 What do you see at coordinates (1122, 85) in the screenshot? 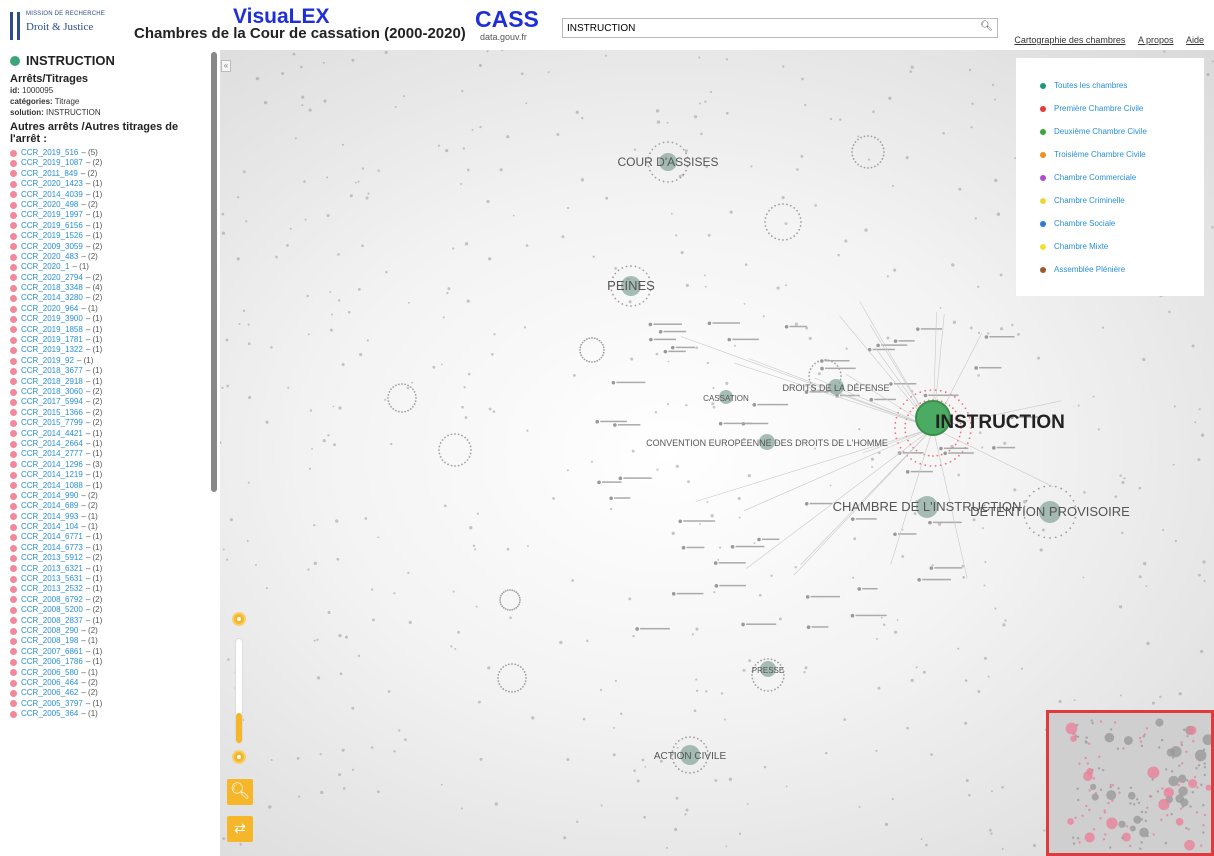
I see `legend-item: Toutes les chambres` at bounding box center [1122, 85].